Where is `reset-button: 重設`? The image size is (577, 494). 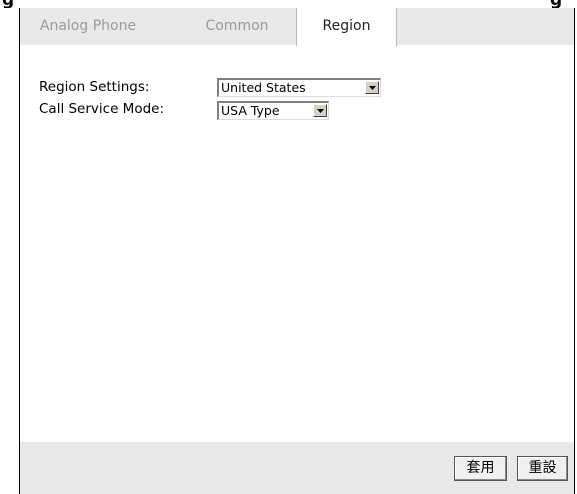
reset-button: 重設 is located at coordinates (542, 468).